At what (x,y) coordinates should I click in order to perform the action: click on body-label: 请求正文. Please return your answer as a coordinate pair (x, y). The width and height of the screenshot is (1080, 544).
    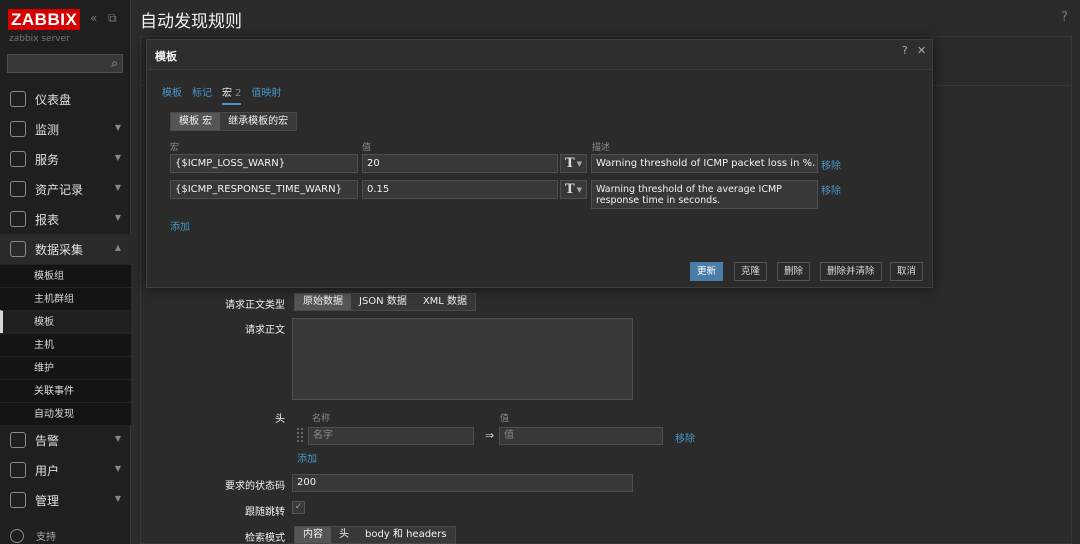
    Looking at the image, I should click on (265, 330).